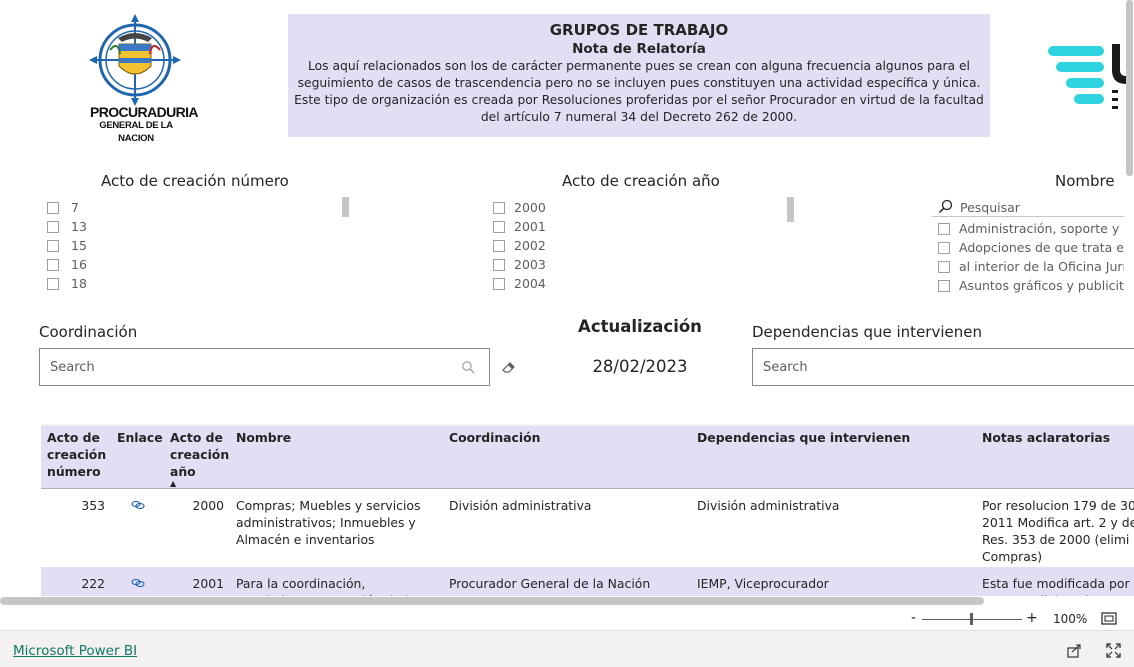  I want to click on slicer-item: 13, so click(197, 226).